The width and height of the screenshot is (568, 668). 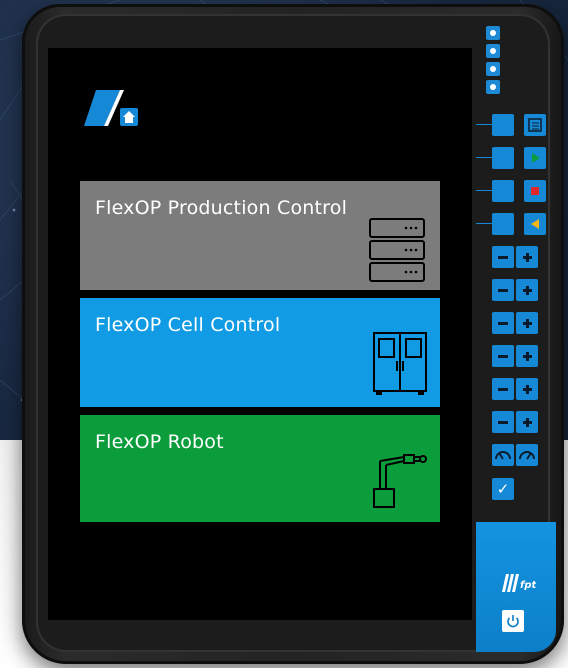 I want to click on fpt-logo-icon: fpt, so click(x=520, y=583).